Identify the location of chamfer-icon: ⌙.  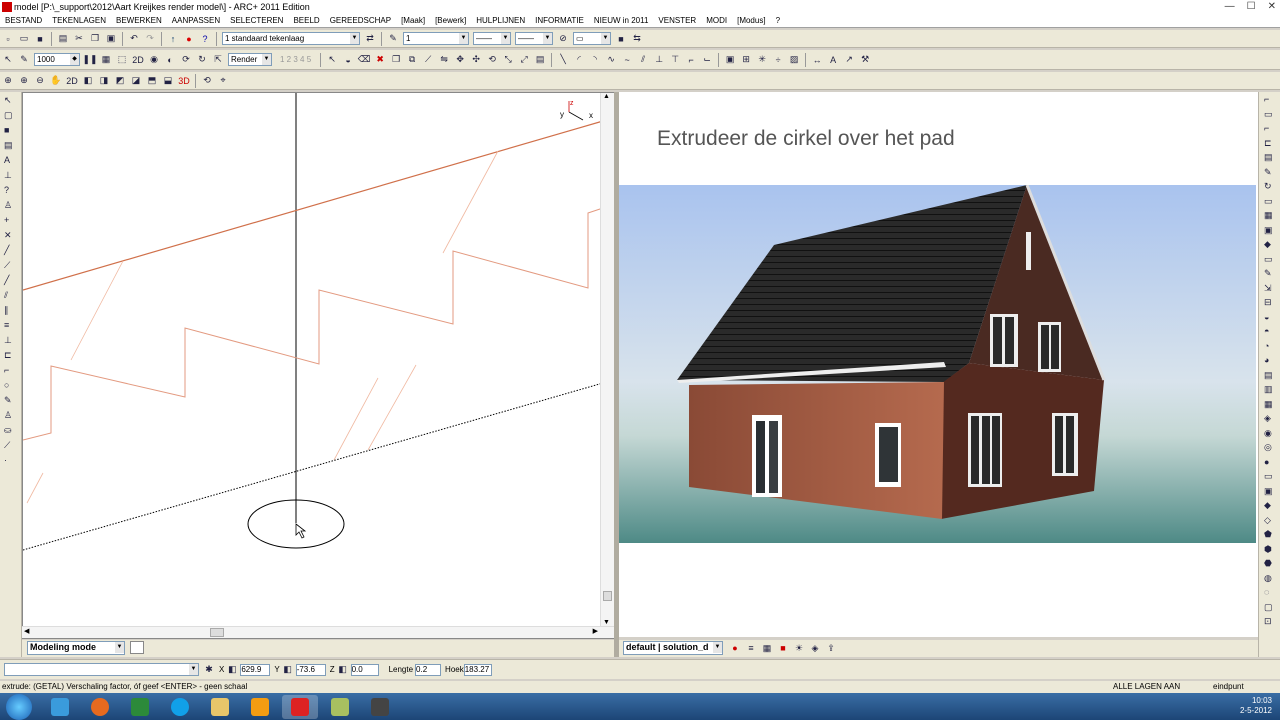
(707, 60).